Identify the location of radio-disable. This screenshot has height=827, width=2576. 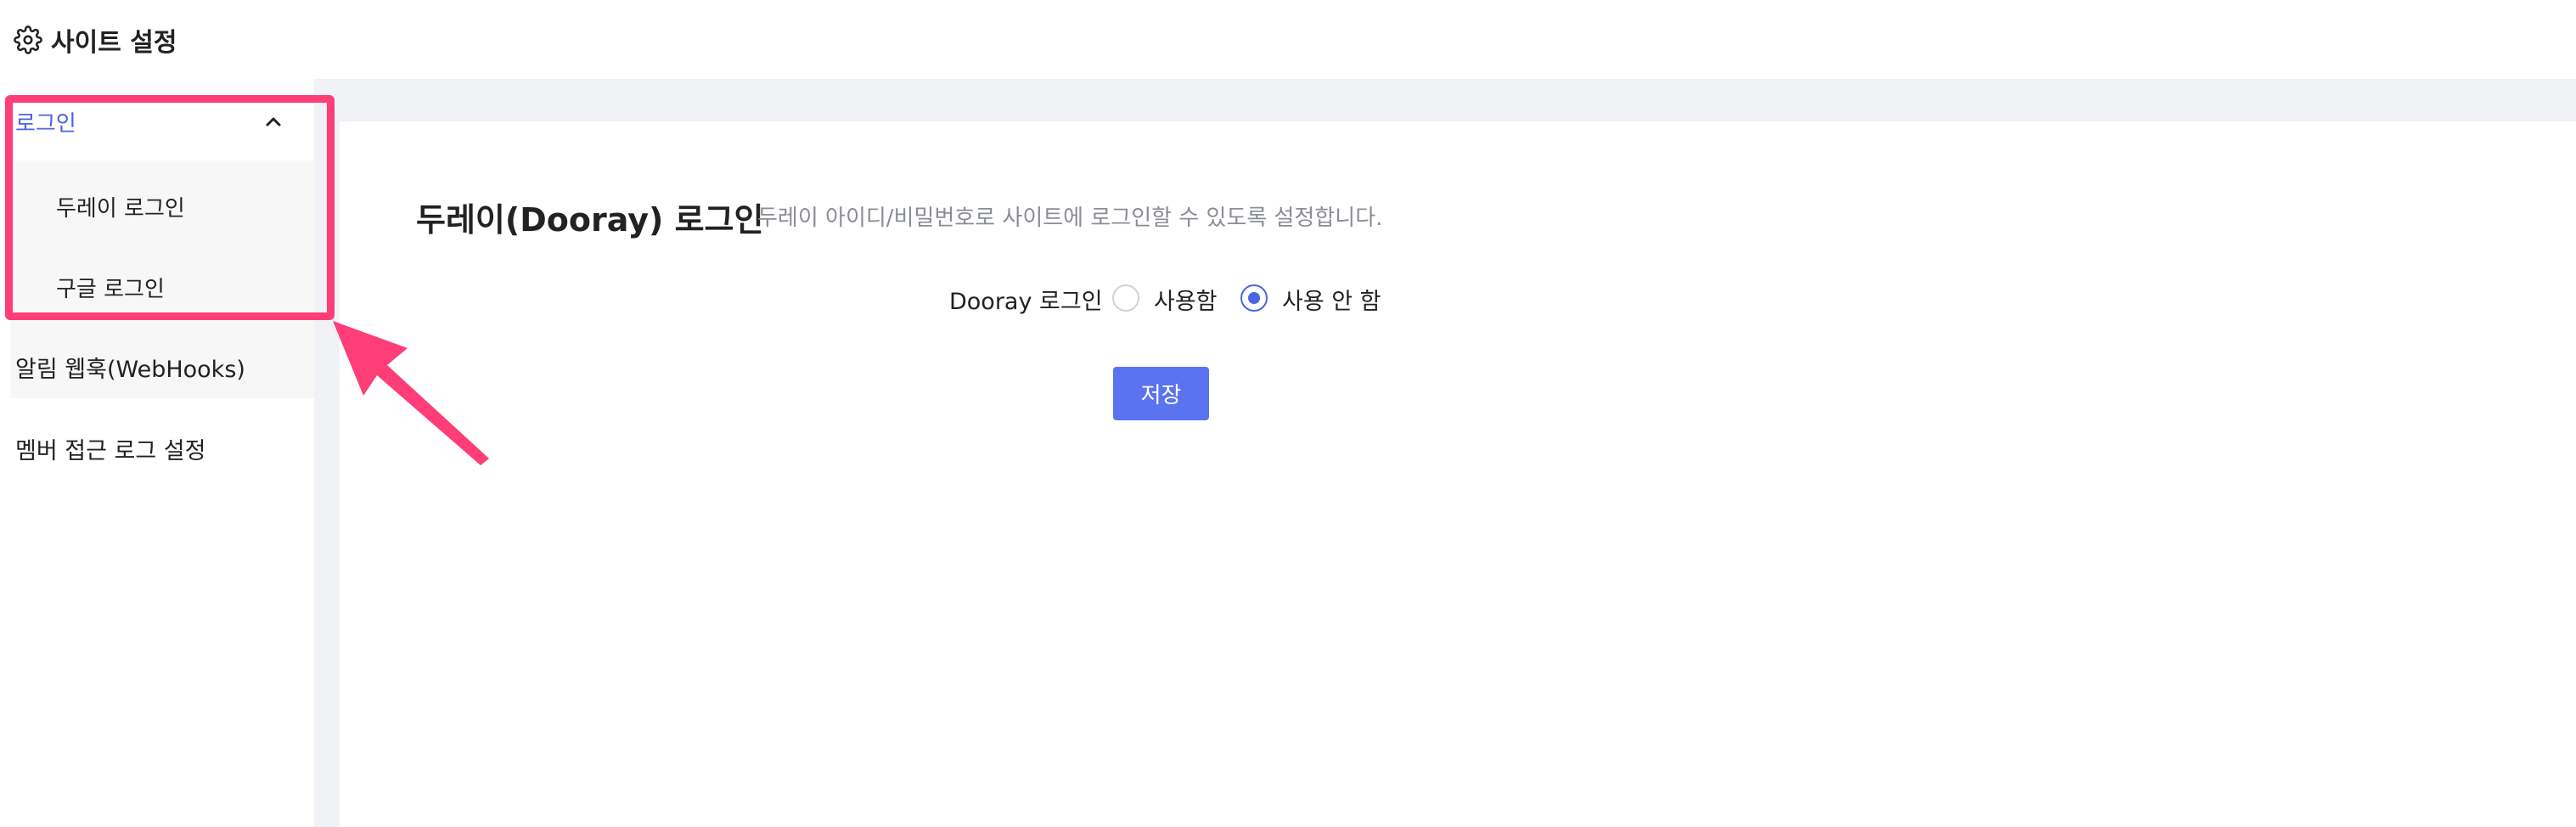
(1254, 298).